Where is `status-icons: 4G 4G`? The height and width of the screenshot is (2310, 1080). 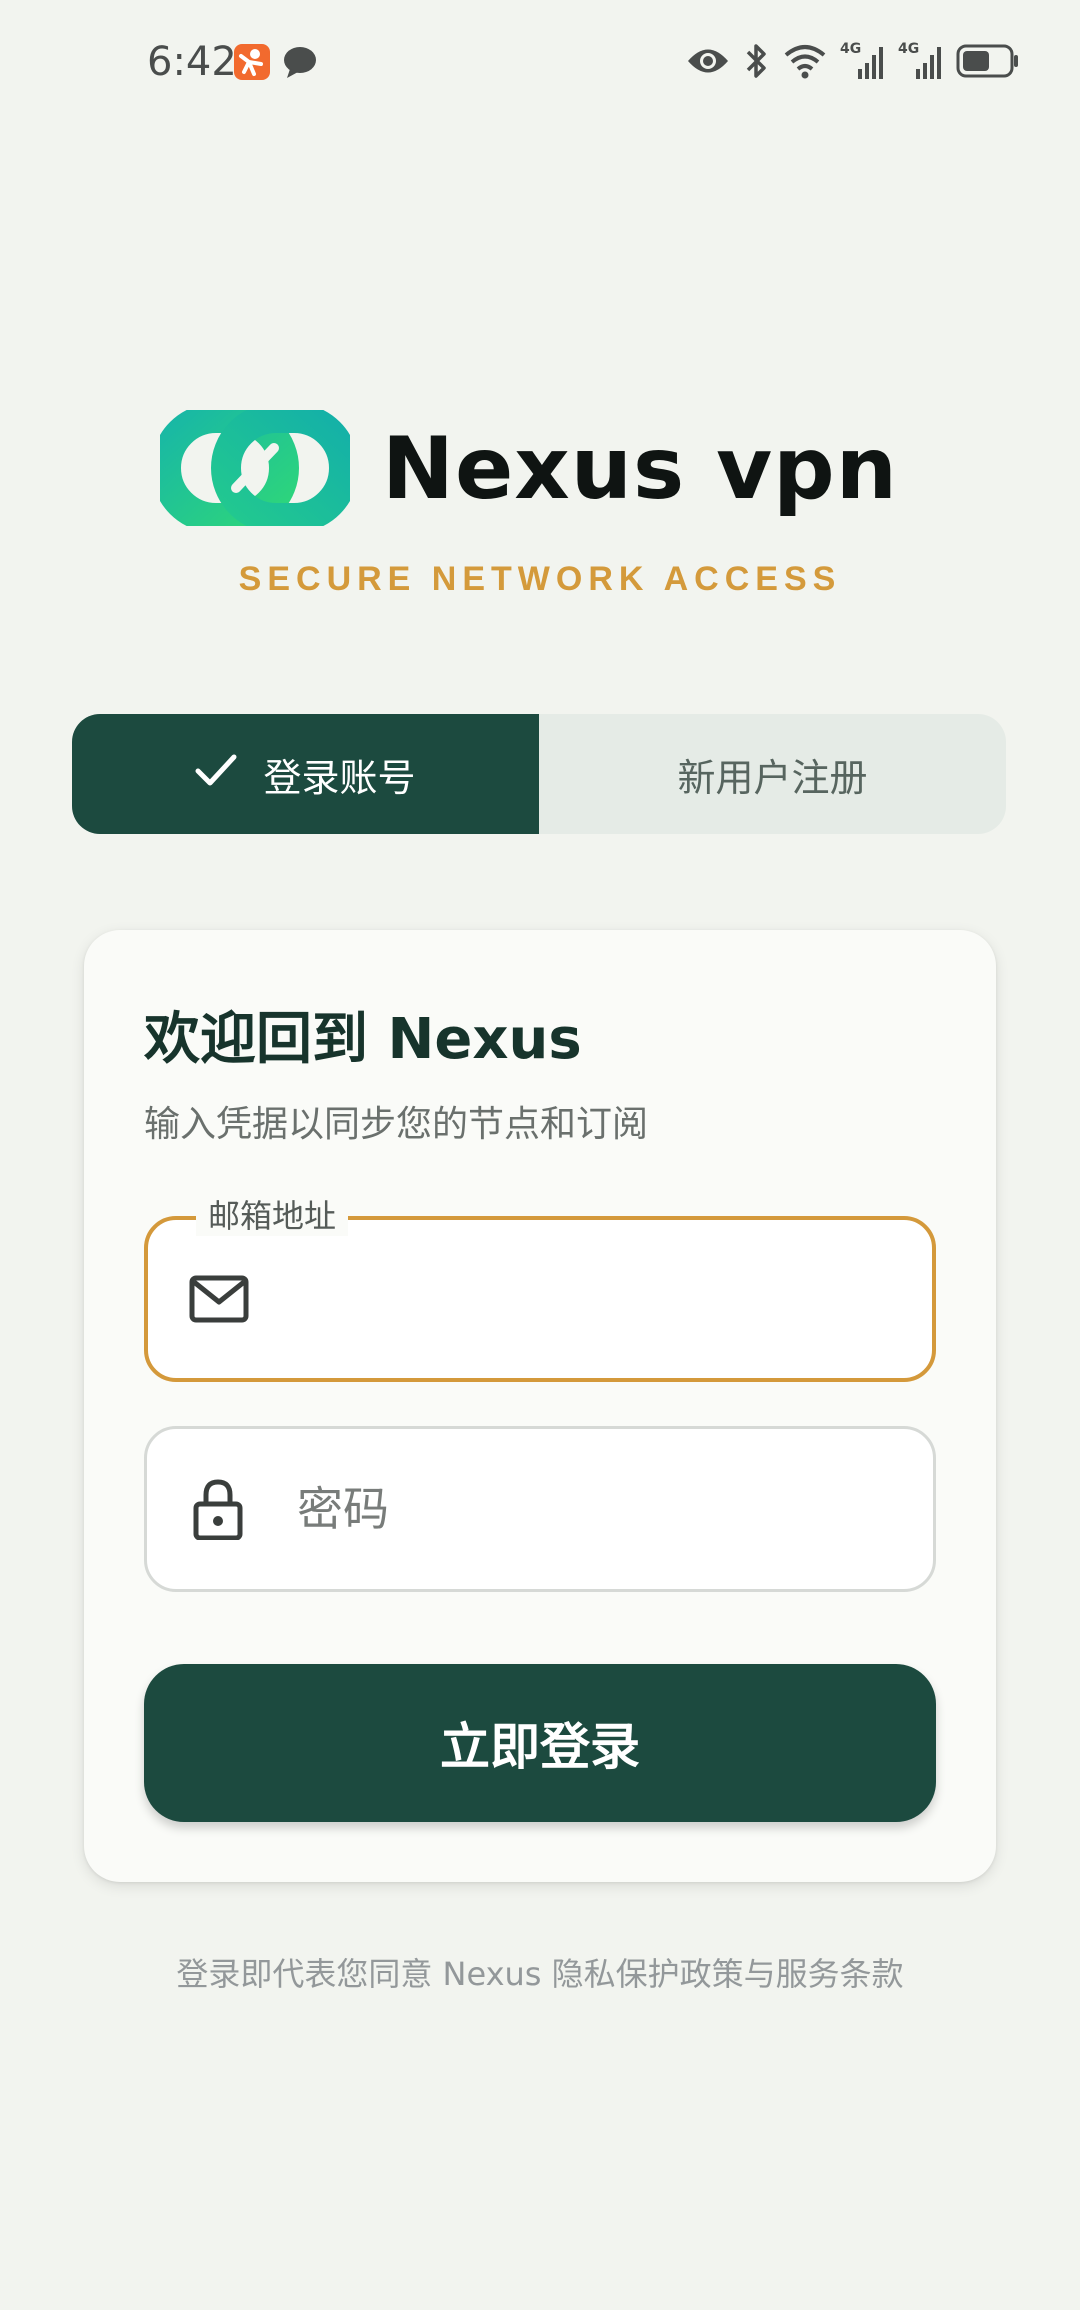 status-icons: 4G 4G is located at coordinates (853, 61).